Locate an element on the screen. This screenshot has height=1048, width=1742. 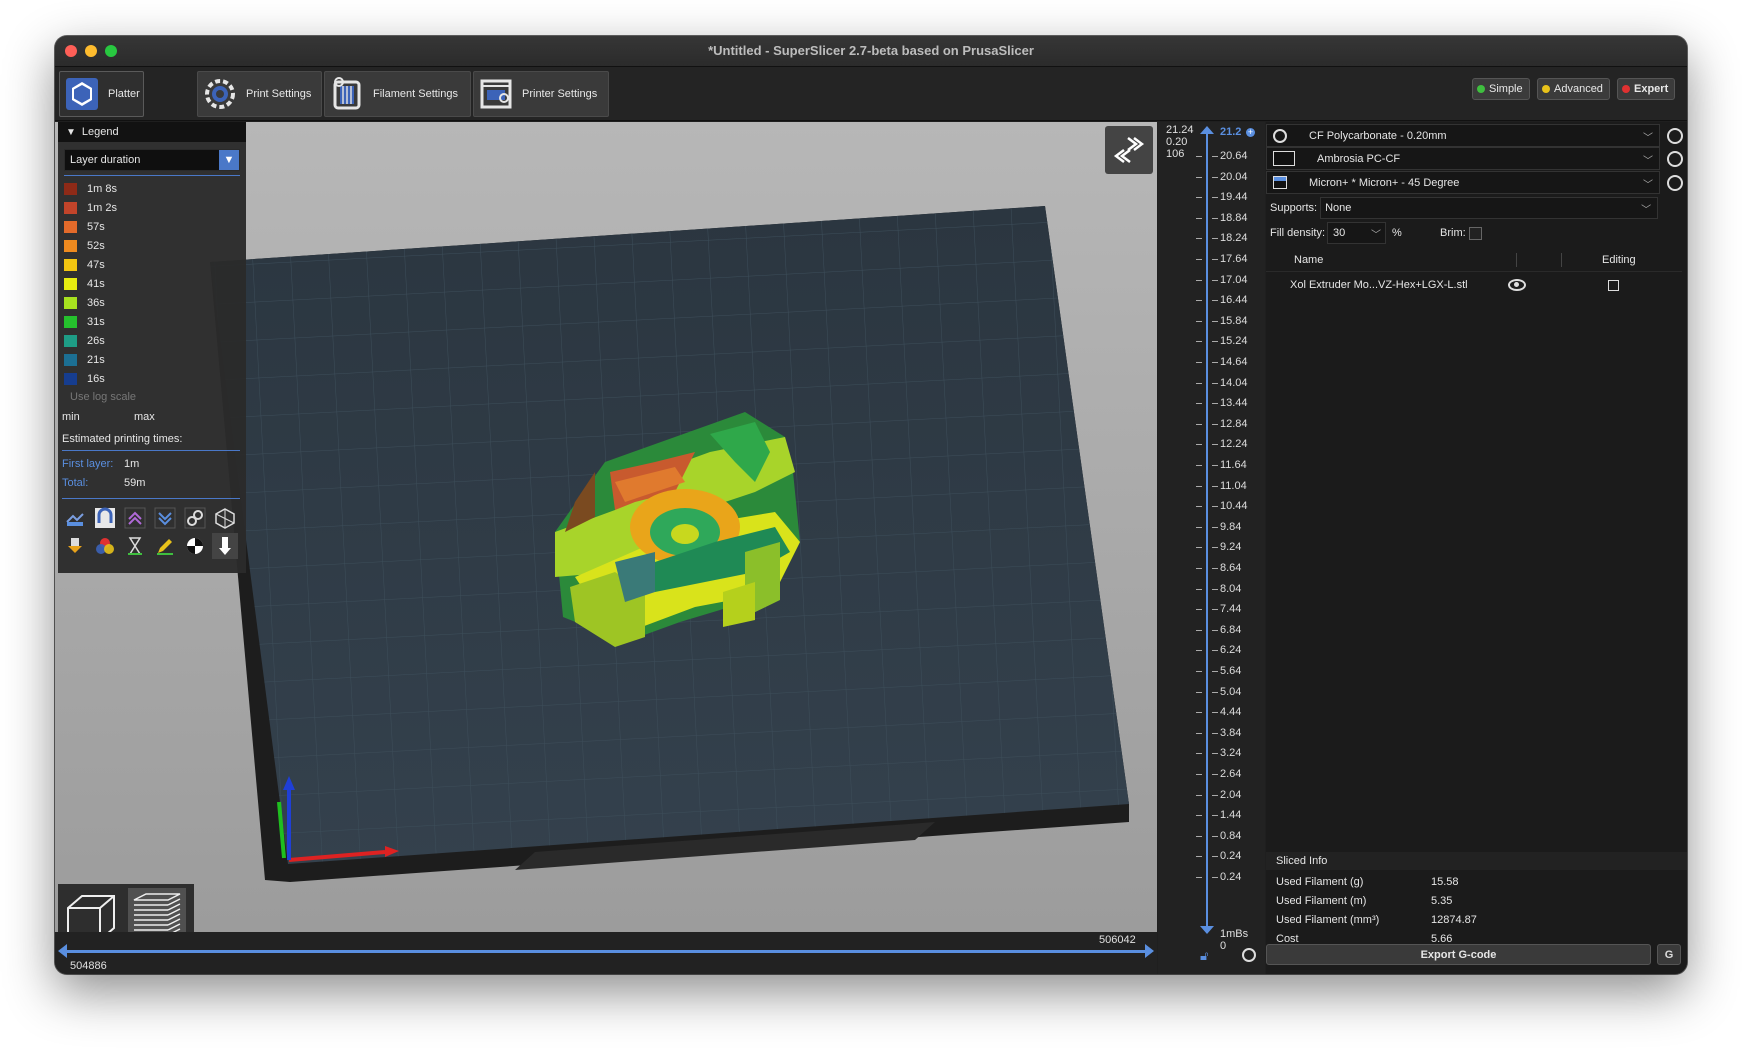
horizontal-slider-track is located at coordinates (608, 951).